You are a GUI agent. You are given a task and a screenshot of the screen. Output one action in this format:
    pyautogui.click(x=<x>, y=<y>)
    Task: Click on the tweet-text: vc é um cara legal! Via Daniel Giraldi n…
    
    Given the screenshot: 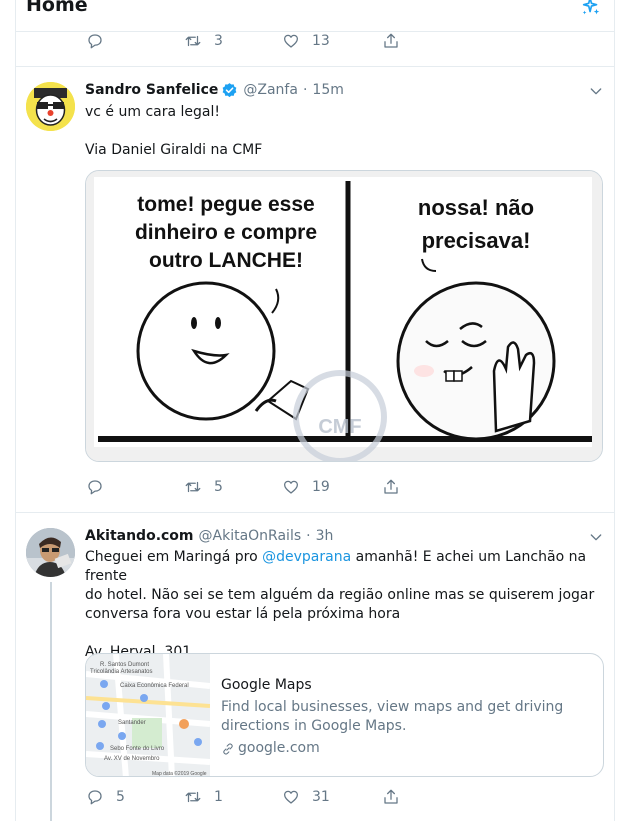 What is the action you would take?
    pyautogui.click(x=346, y=131)
    